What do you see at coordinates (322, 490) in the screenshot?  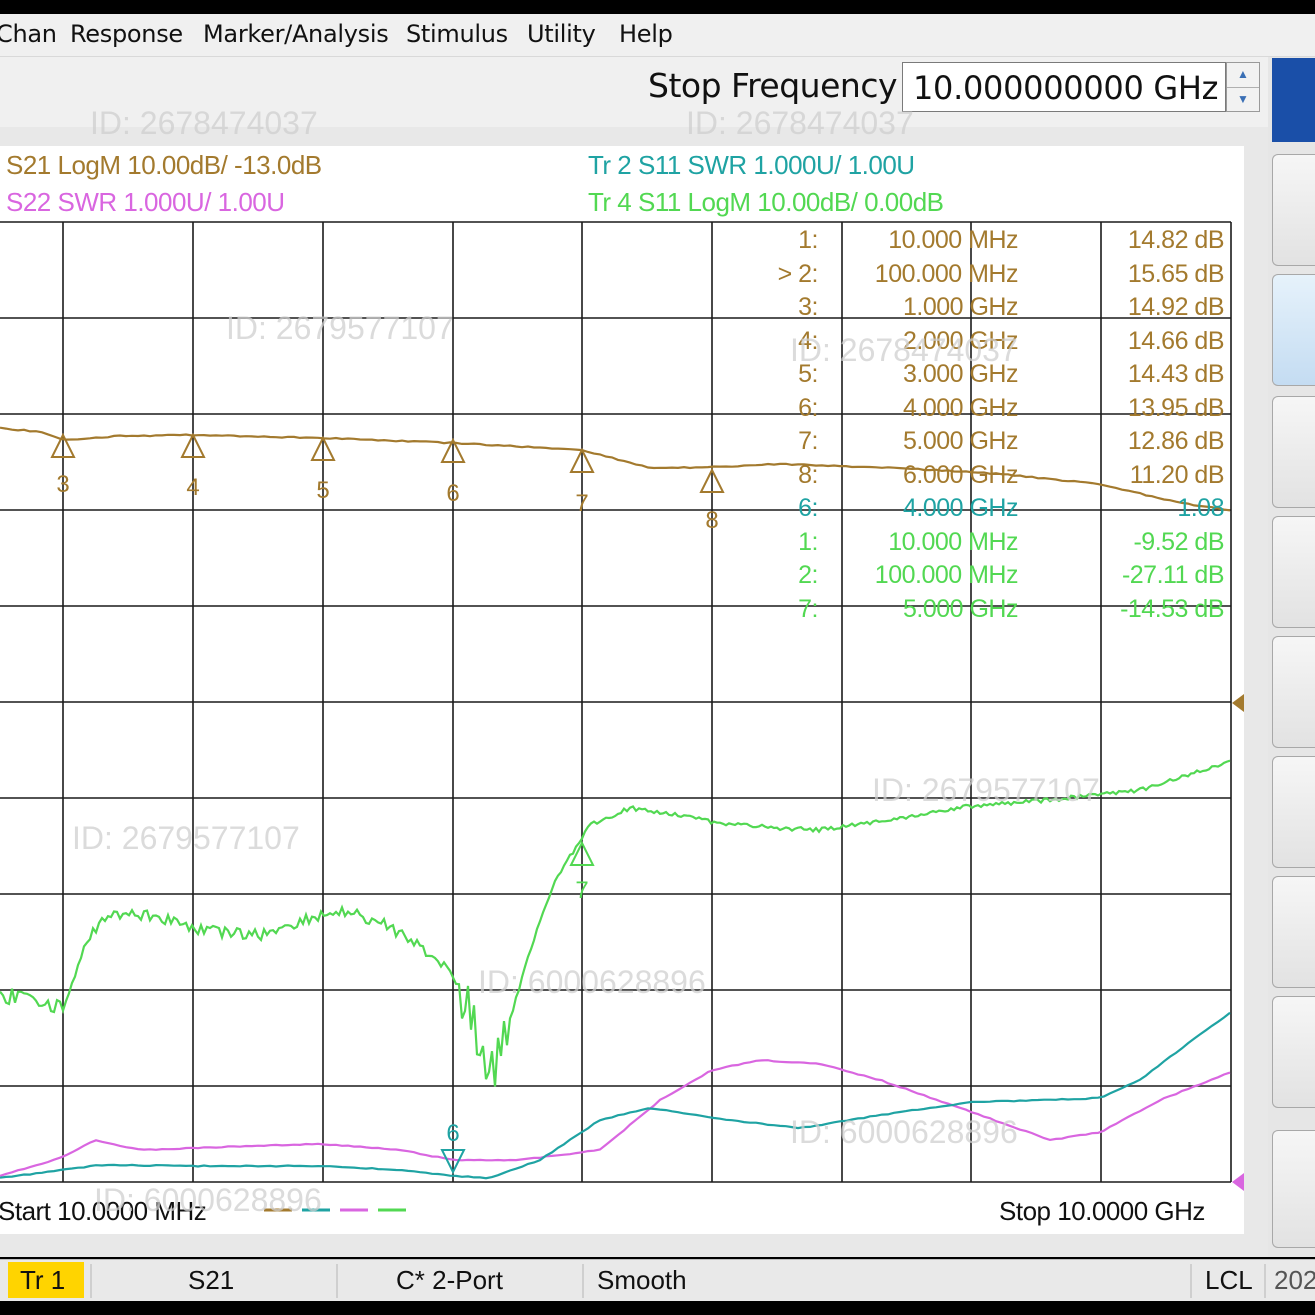 I see `marker-label: 5` at bounding box center [322, 490].